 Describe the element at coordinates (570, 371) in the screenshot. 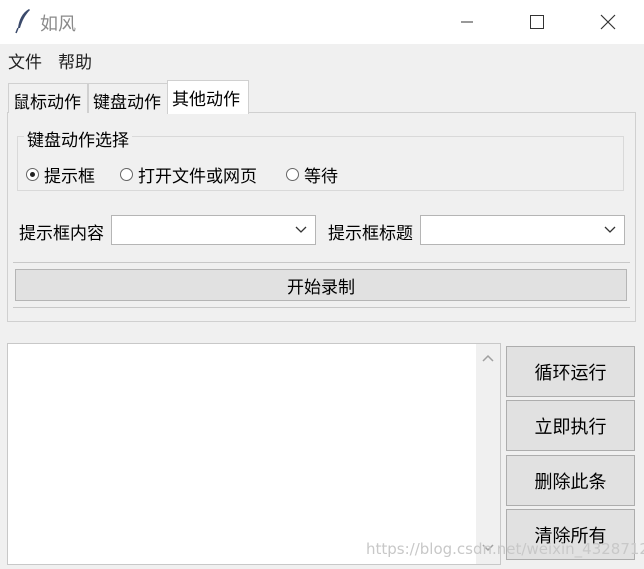

I see `loop-run-button: 循环运行` at that location.